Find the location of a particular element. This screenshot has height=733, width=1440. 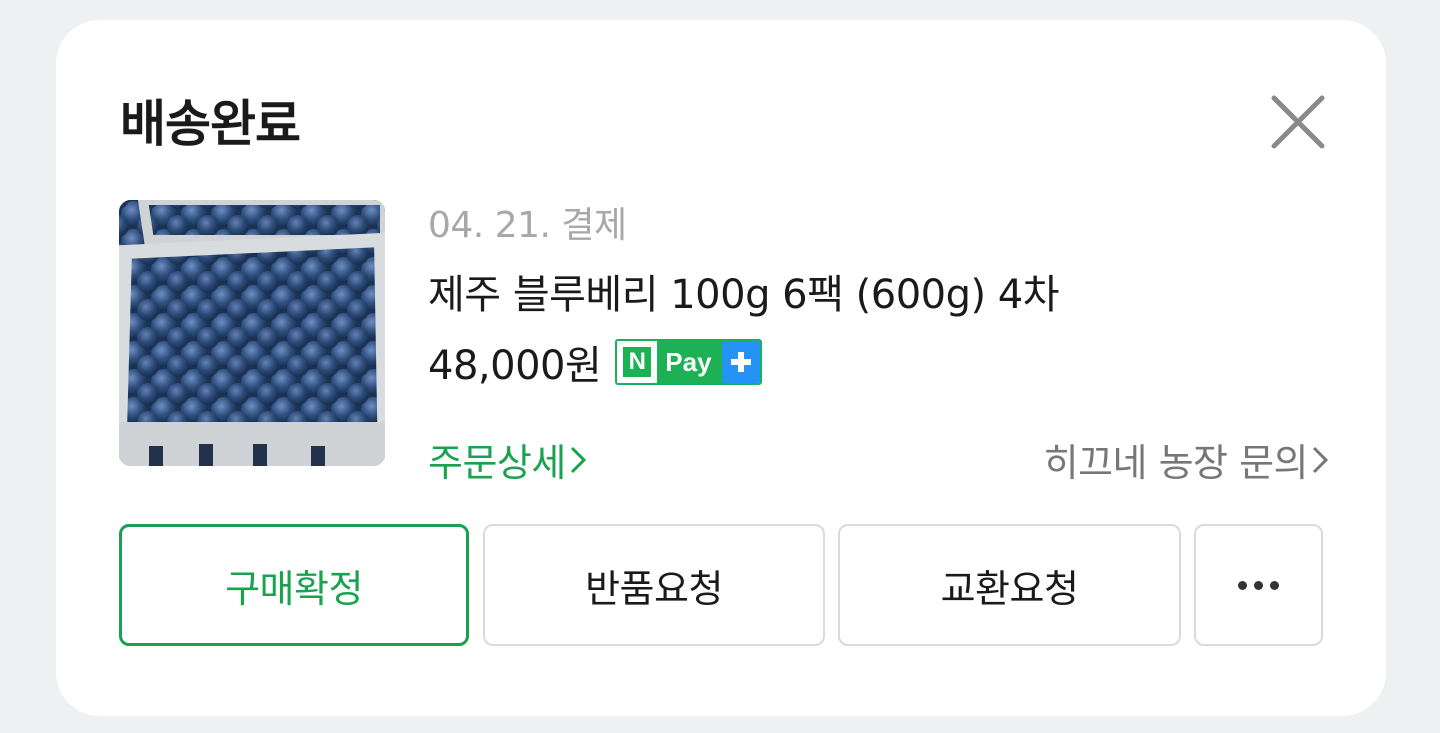

product-name: 제주 블루베리 100g 6팩 (600g) 4차 is located at coordinates (744, 291).